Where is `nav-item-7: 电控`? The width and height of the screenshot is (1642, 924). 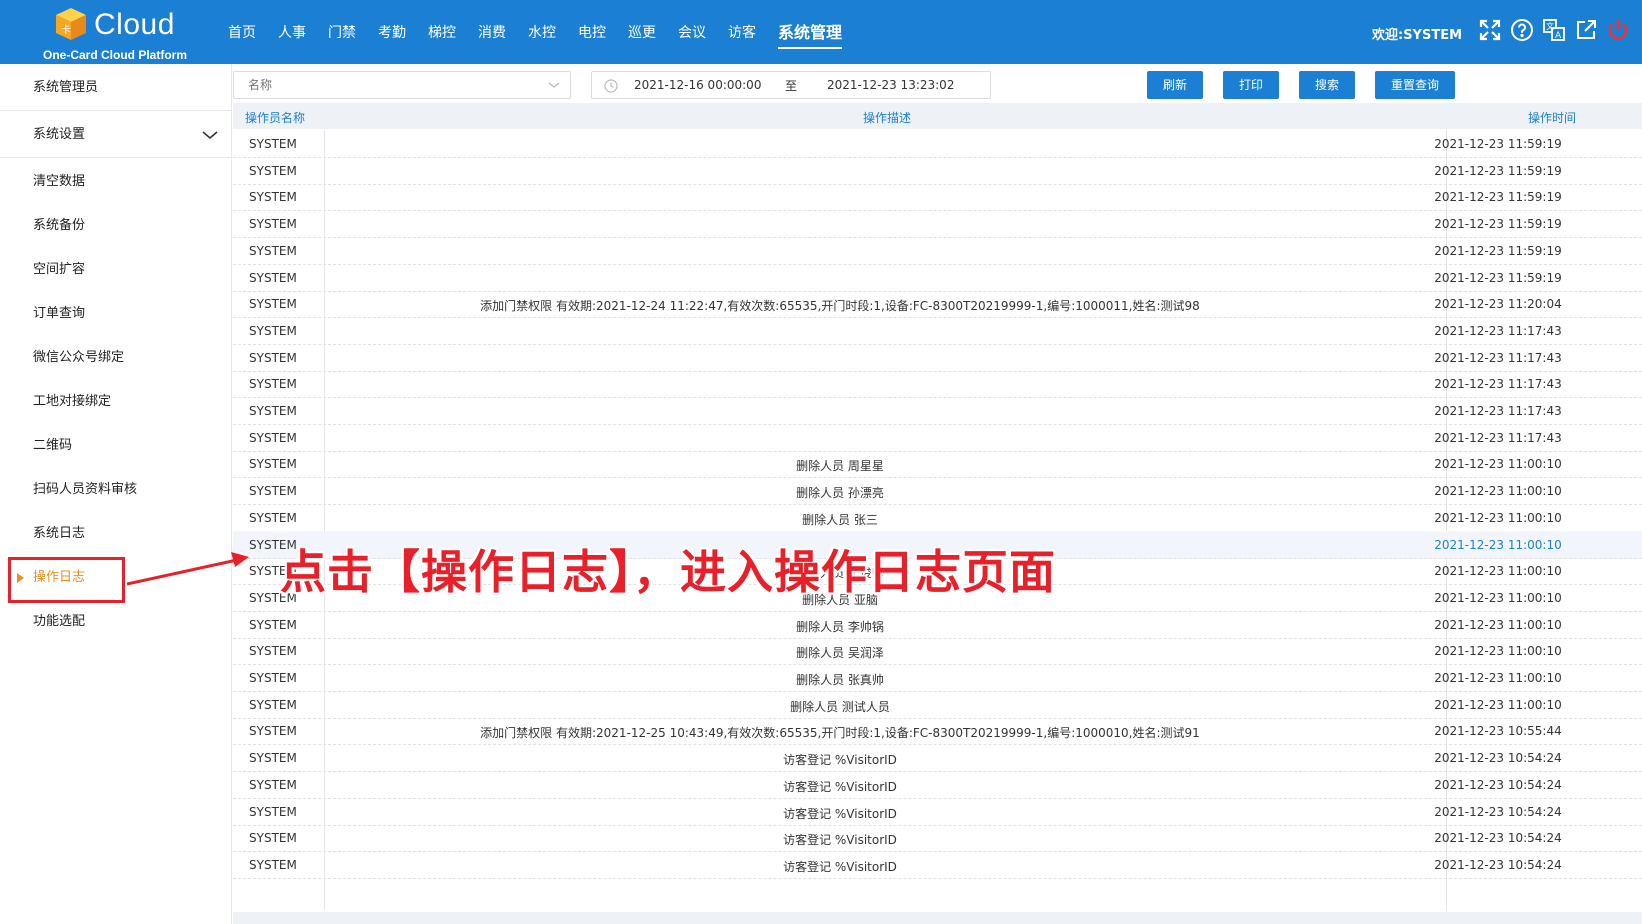 nav-item-7: 电控 is located at coordinates (592, 32).